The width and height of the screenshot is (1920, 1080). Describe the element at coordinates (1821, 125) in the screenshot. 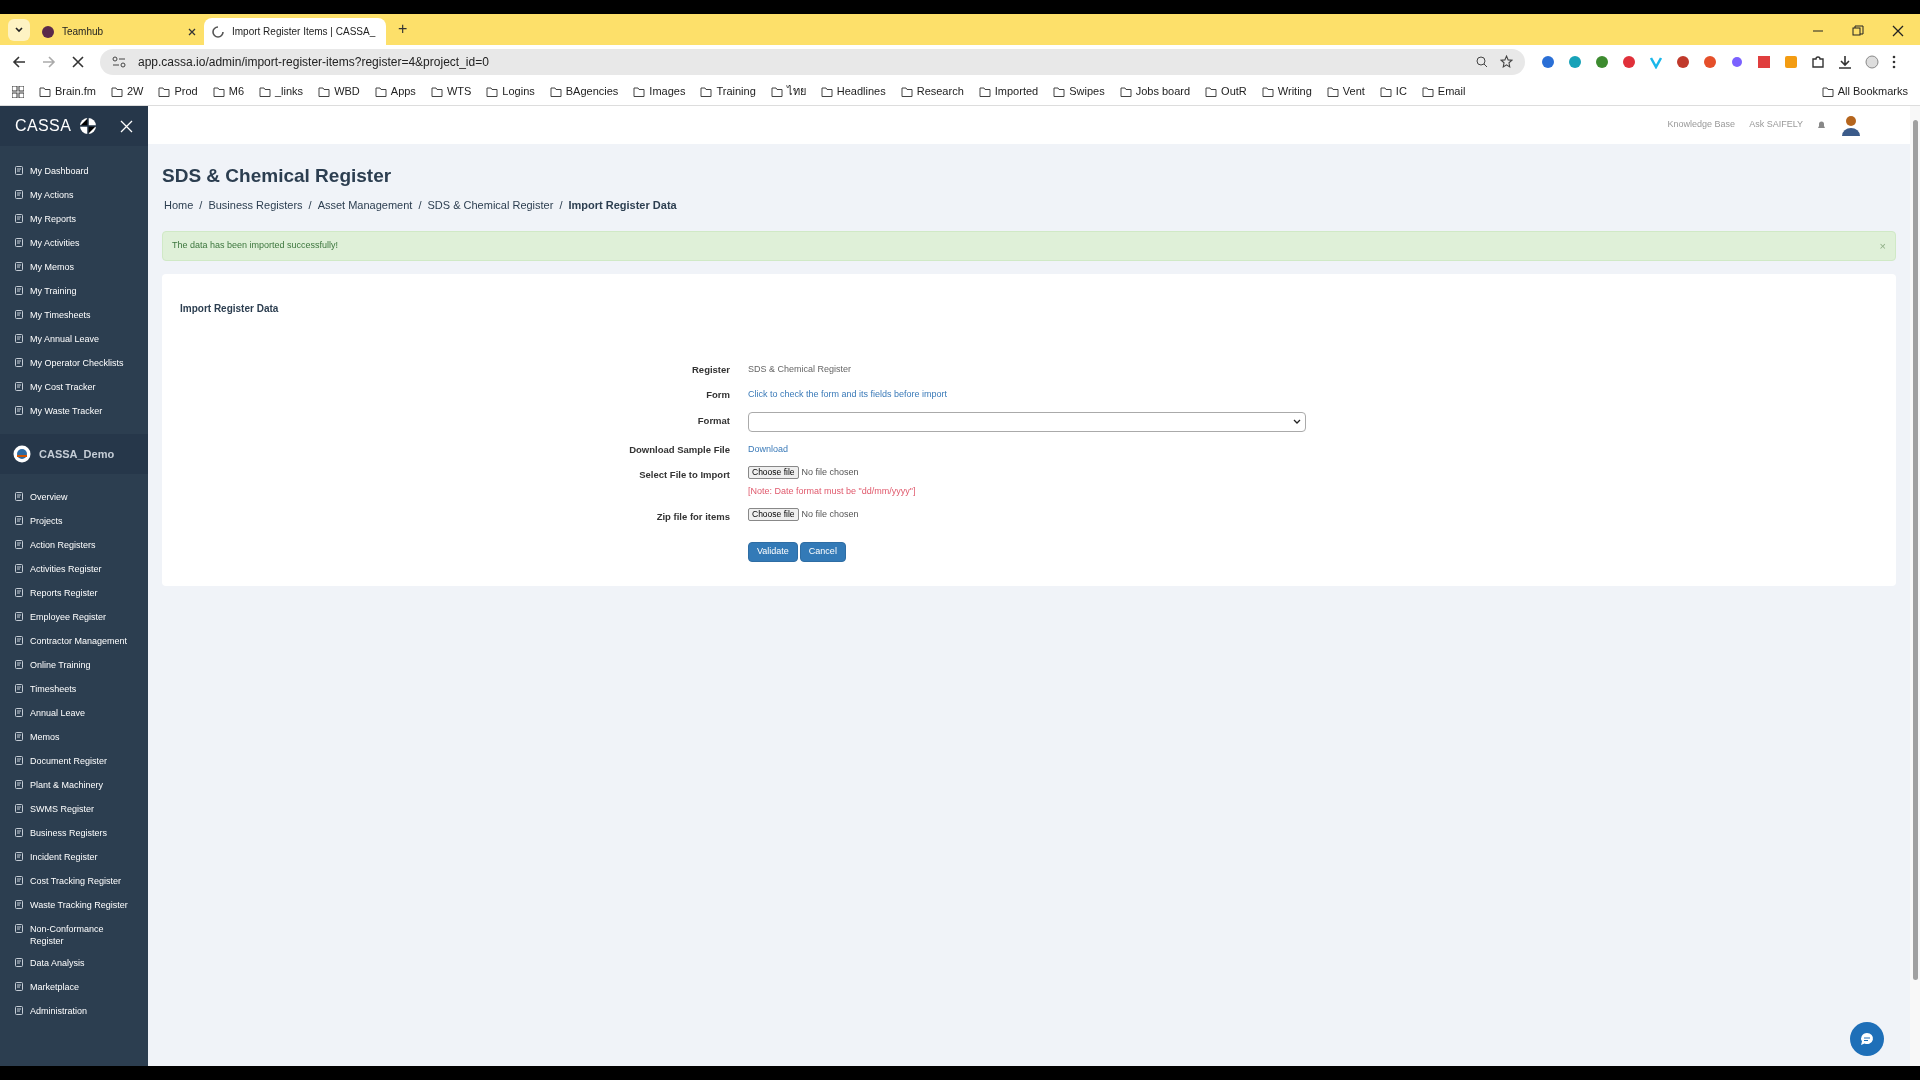

I see `bell-icon` at that location.